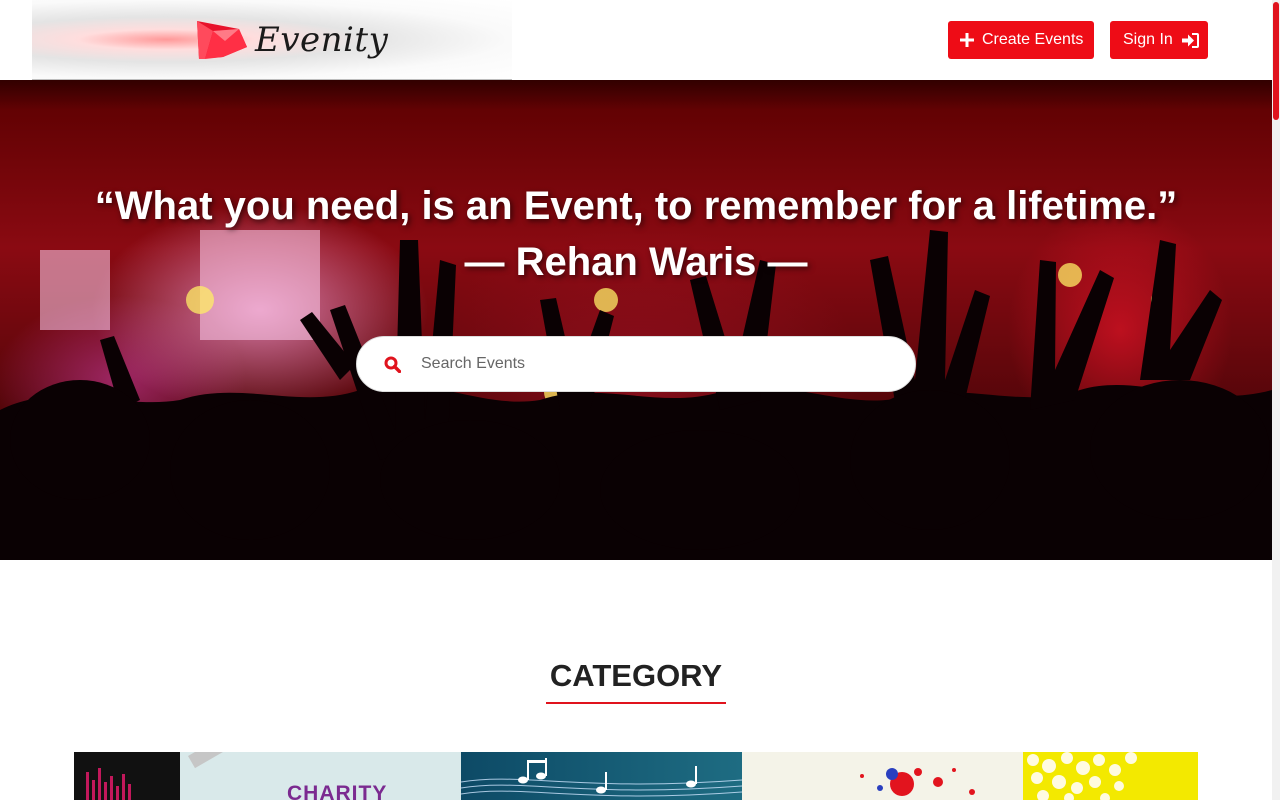 The width and height of the screenshot is (1280, 800). Describe the element at coordinates (1276, 400) in the screenshot. I see `page-scrollbar` at that location.